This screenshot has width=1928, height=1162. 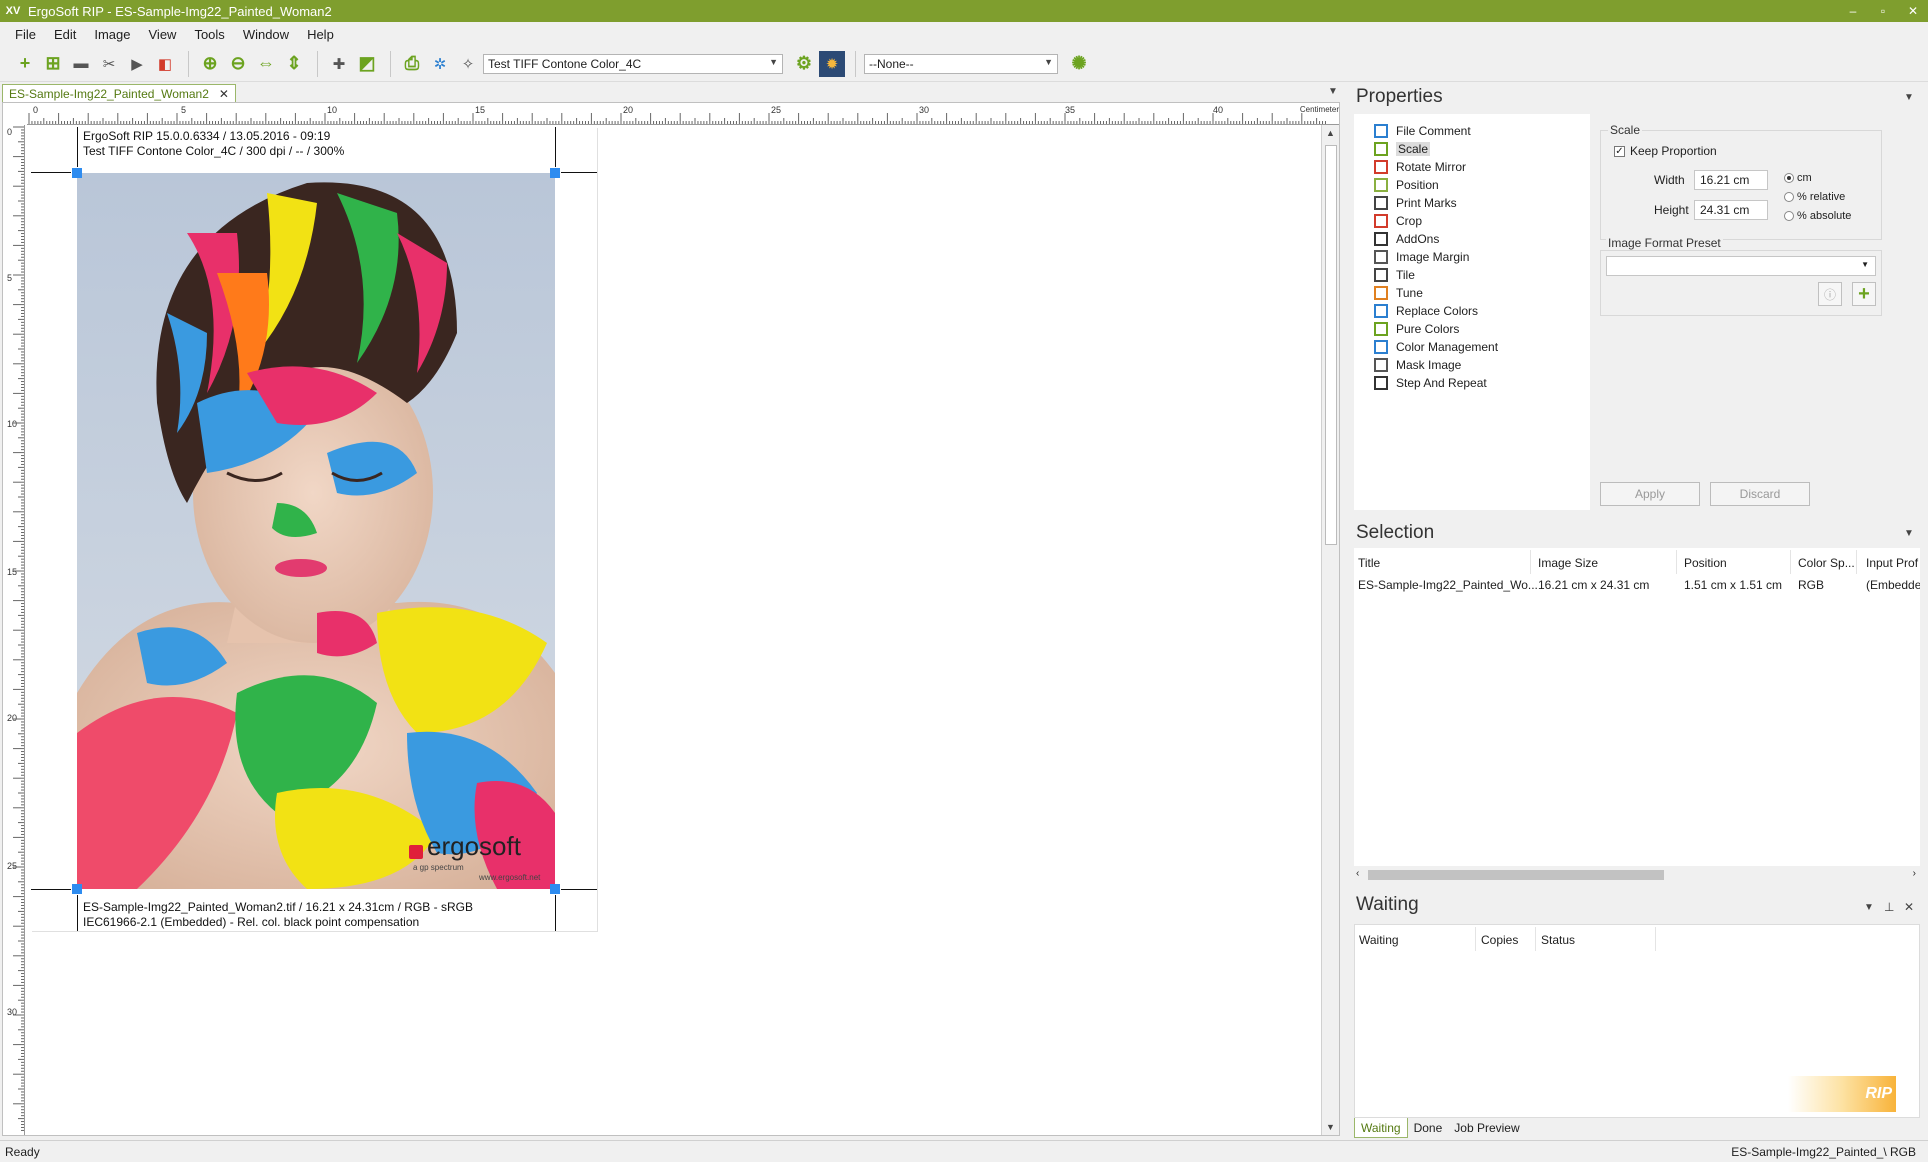 What do you see at coordinates (1798, 178) in the screenshot?
I see `unit-cm-radio: cm` at bounding box center [1798, 178].